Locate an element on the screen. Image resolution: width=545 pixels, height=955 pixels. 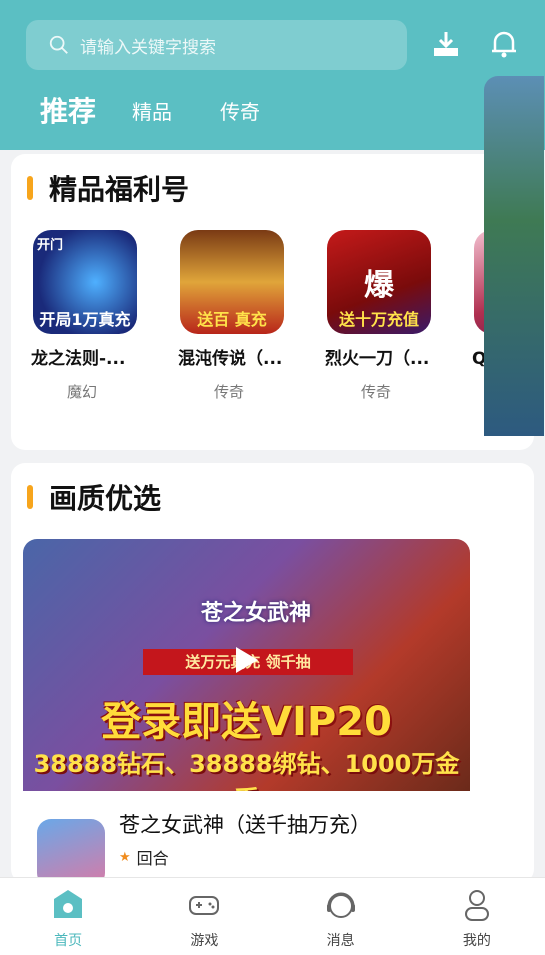
search-input: 请输入关键字搜索 is located at coordinates (216, 45).